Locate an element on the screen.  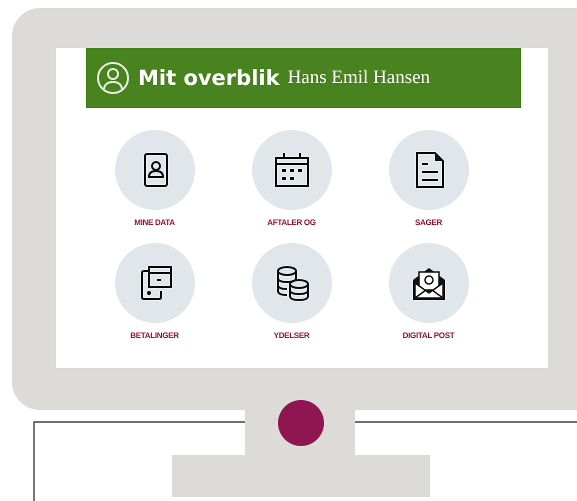
page-title: Mit overblik is located at coordinates (209, 78).